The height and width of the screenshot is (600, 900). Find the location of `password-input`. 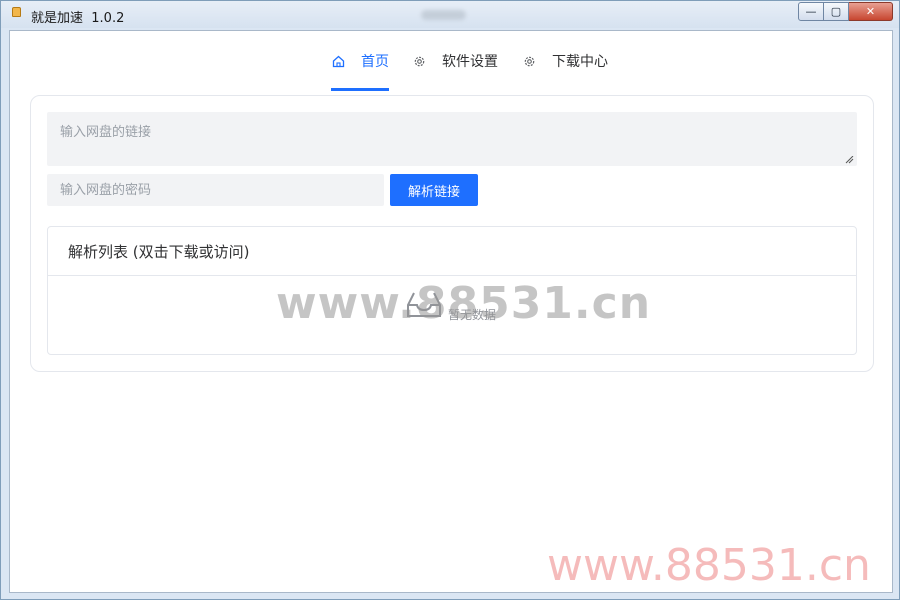

password-input is located at coordinates (215, 190).